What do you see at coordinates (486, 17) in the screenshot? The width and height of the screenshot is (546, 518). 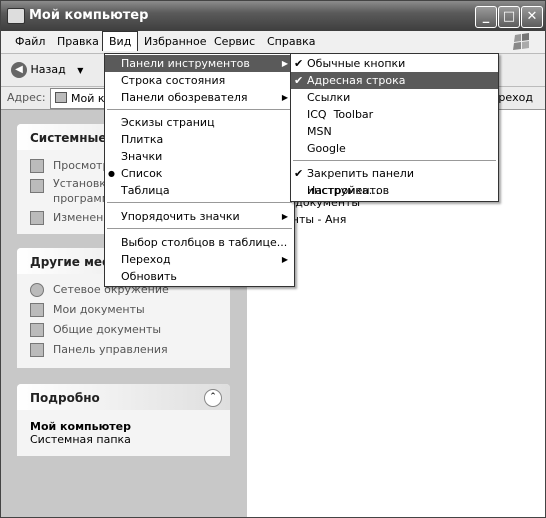 I see `minimize-button: _` at bounding box center [486, 17].